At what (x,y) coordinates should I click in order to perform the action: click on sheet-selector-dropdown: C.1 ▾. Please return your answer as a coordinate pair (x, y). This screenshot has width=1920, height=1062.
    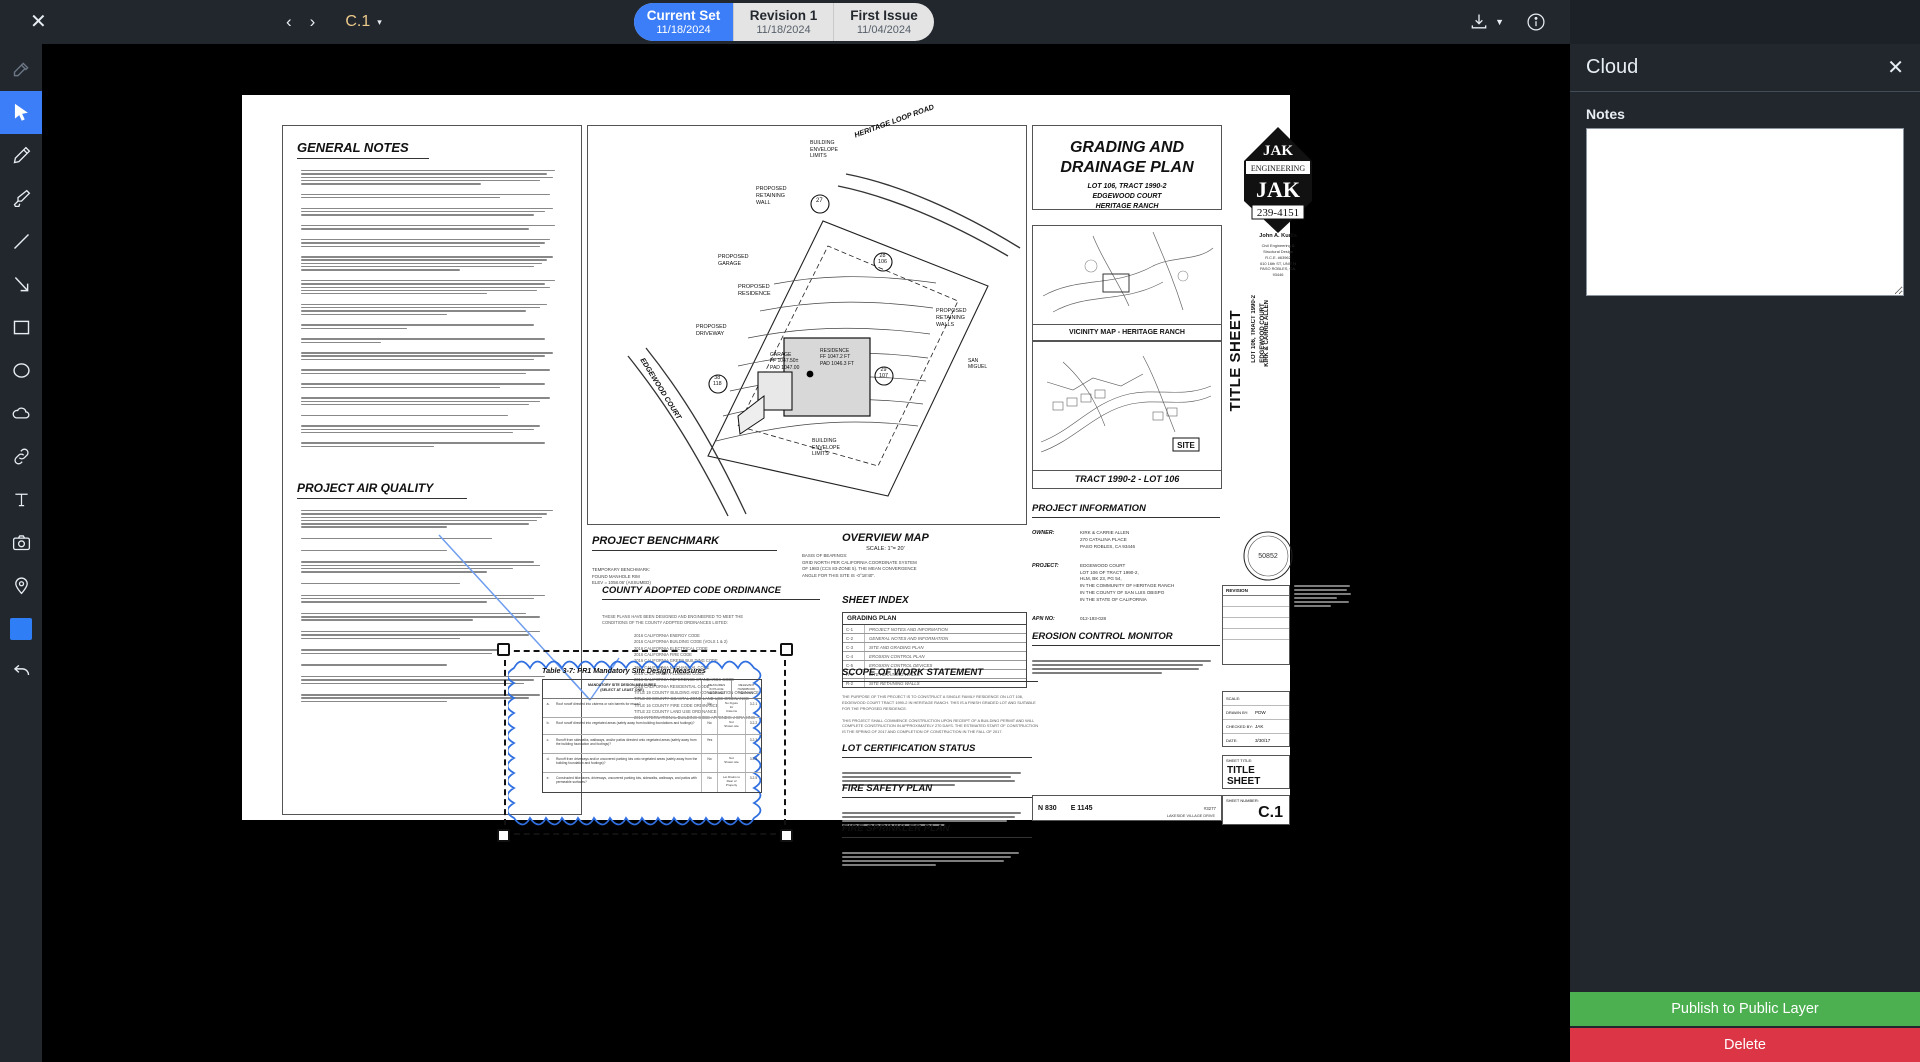
    Looking at the image, I should click on (363, 22).